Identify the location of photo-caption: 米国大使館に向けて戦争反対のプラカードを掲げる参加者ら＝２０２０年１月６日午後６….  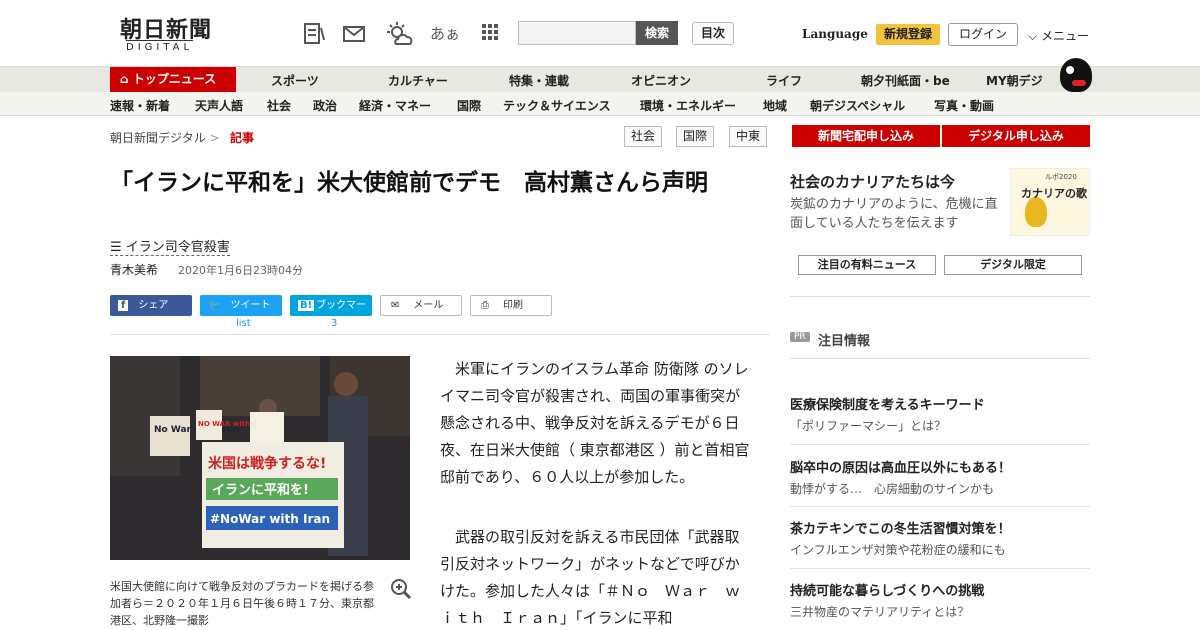
(242, 603).